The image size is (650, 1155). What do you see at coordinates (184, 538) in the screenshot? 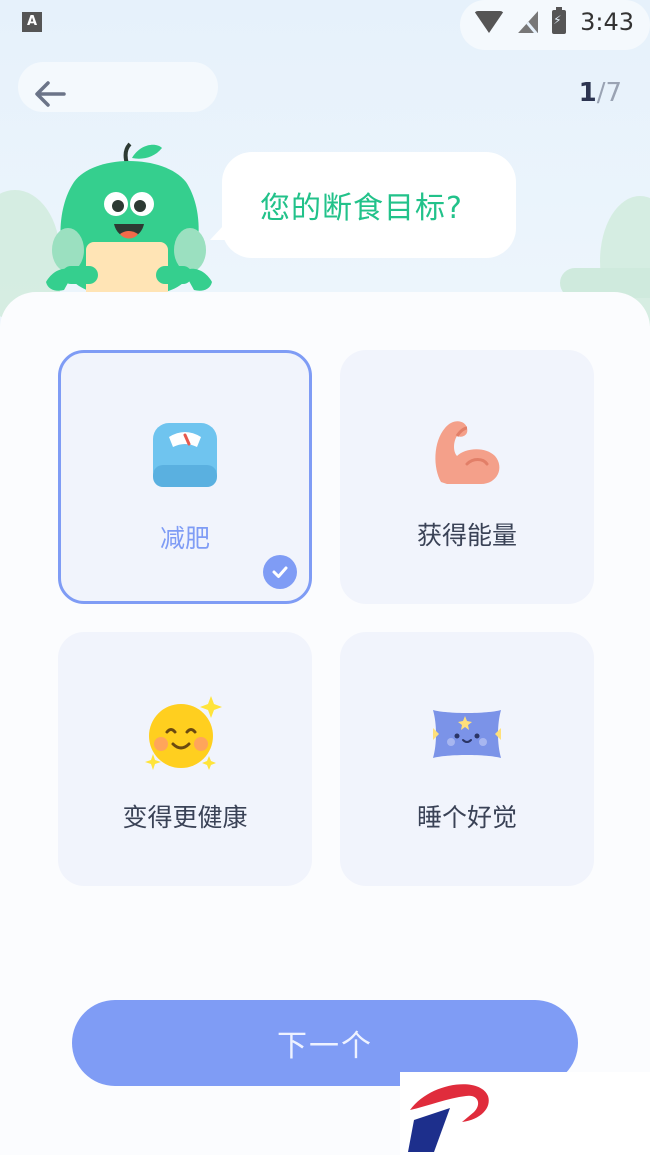
I see `option-label: 减肥` at bounding box center [184, 538].